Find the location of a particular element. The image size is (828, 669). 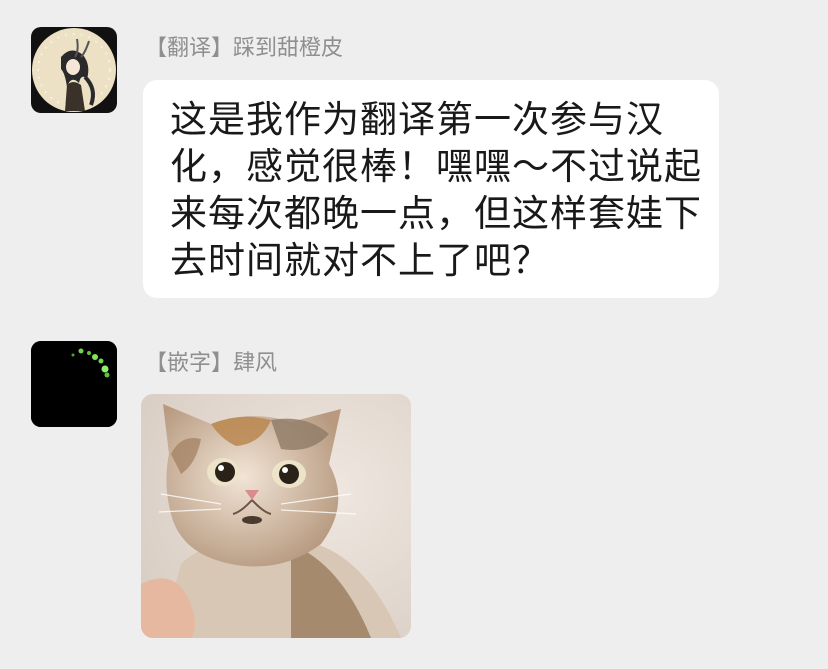

anime-character-avatar-image is located at coordinates (74, 70).